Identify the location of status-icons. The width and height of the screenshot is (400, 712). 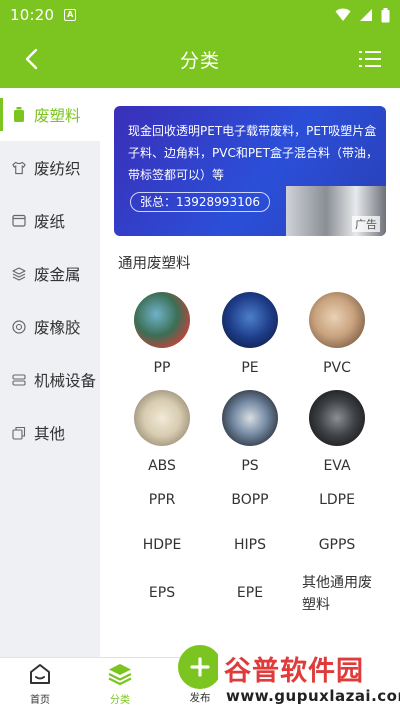
(362, 15).